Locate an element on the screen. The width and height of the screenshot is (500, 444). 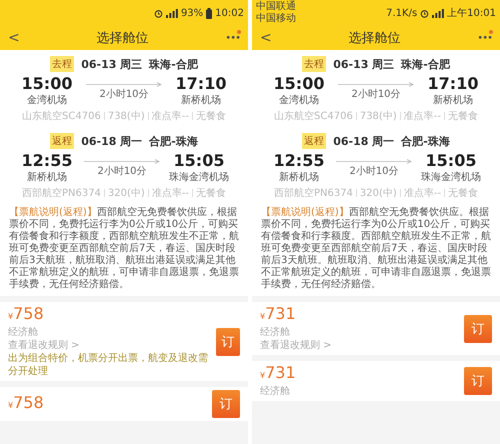
carrier-name: 中国联通 is located at coordinates (276, 6).